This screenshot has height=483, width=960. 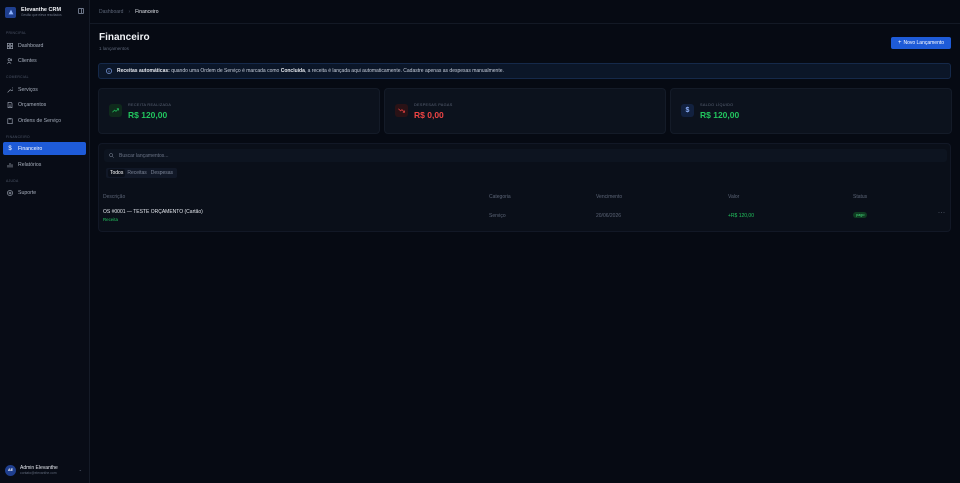 I want to click on entry-value: +R$ 120,00, so click(x=741, y=216).